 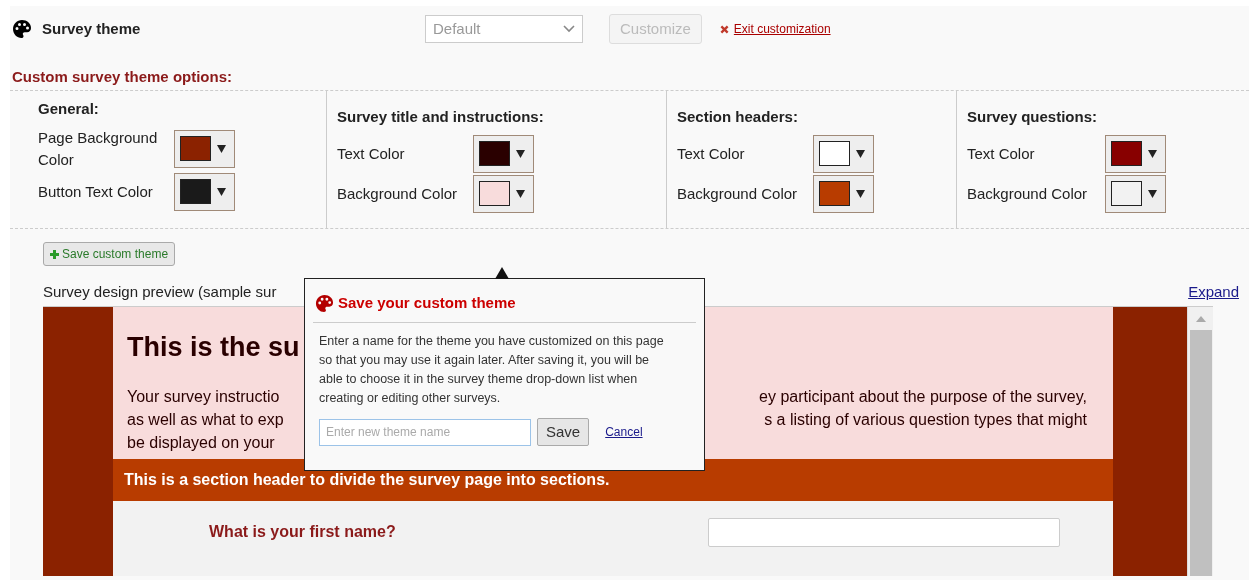 I want to click on close-icon, so click(x=724, y=29).